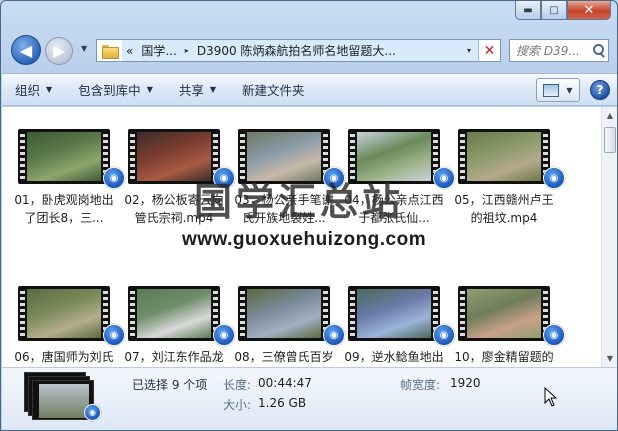 This screenshot has width=618, height=431. What do you see at coordinates (609, 358) in the screenshot?
I see `scroll-down-icon: ▼` at bounding box center [609, 358].